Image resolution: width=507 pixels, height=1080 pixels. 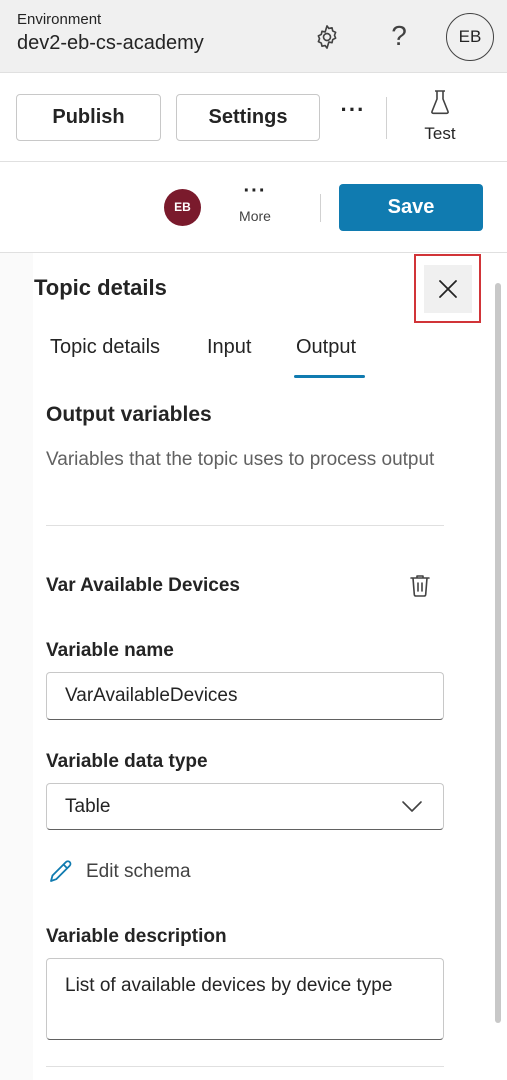 I want to click on toolbar-divider, so click(x=386, y=118).